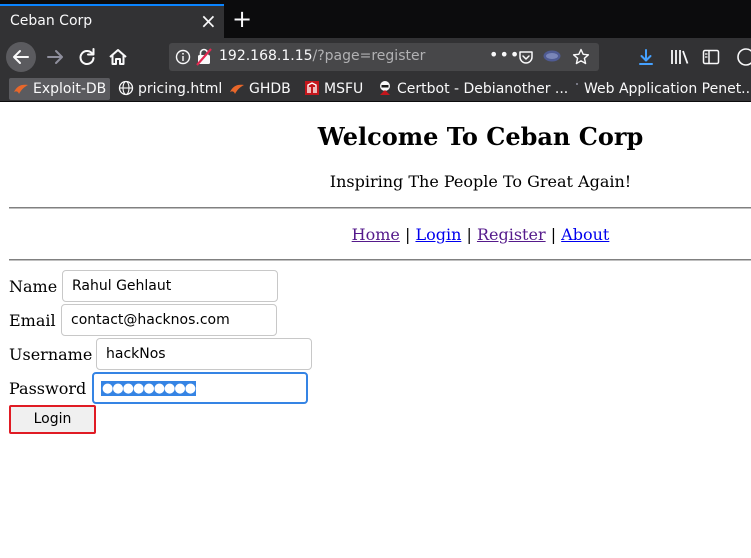  I want to click on reload-icon, so click(87, 56).